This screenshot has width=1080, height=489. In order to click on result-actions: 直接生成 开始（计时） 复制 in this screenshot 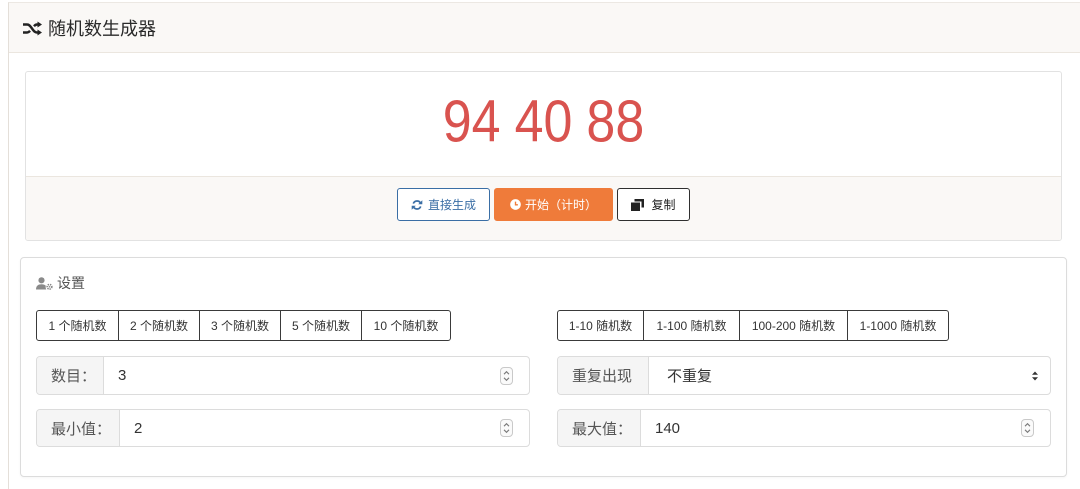, I will do `click(543, 208)`.